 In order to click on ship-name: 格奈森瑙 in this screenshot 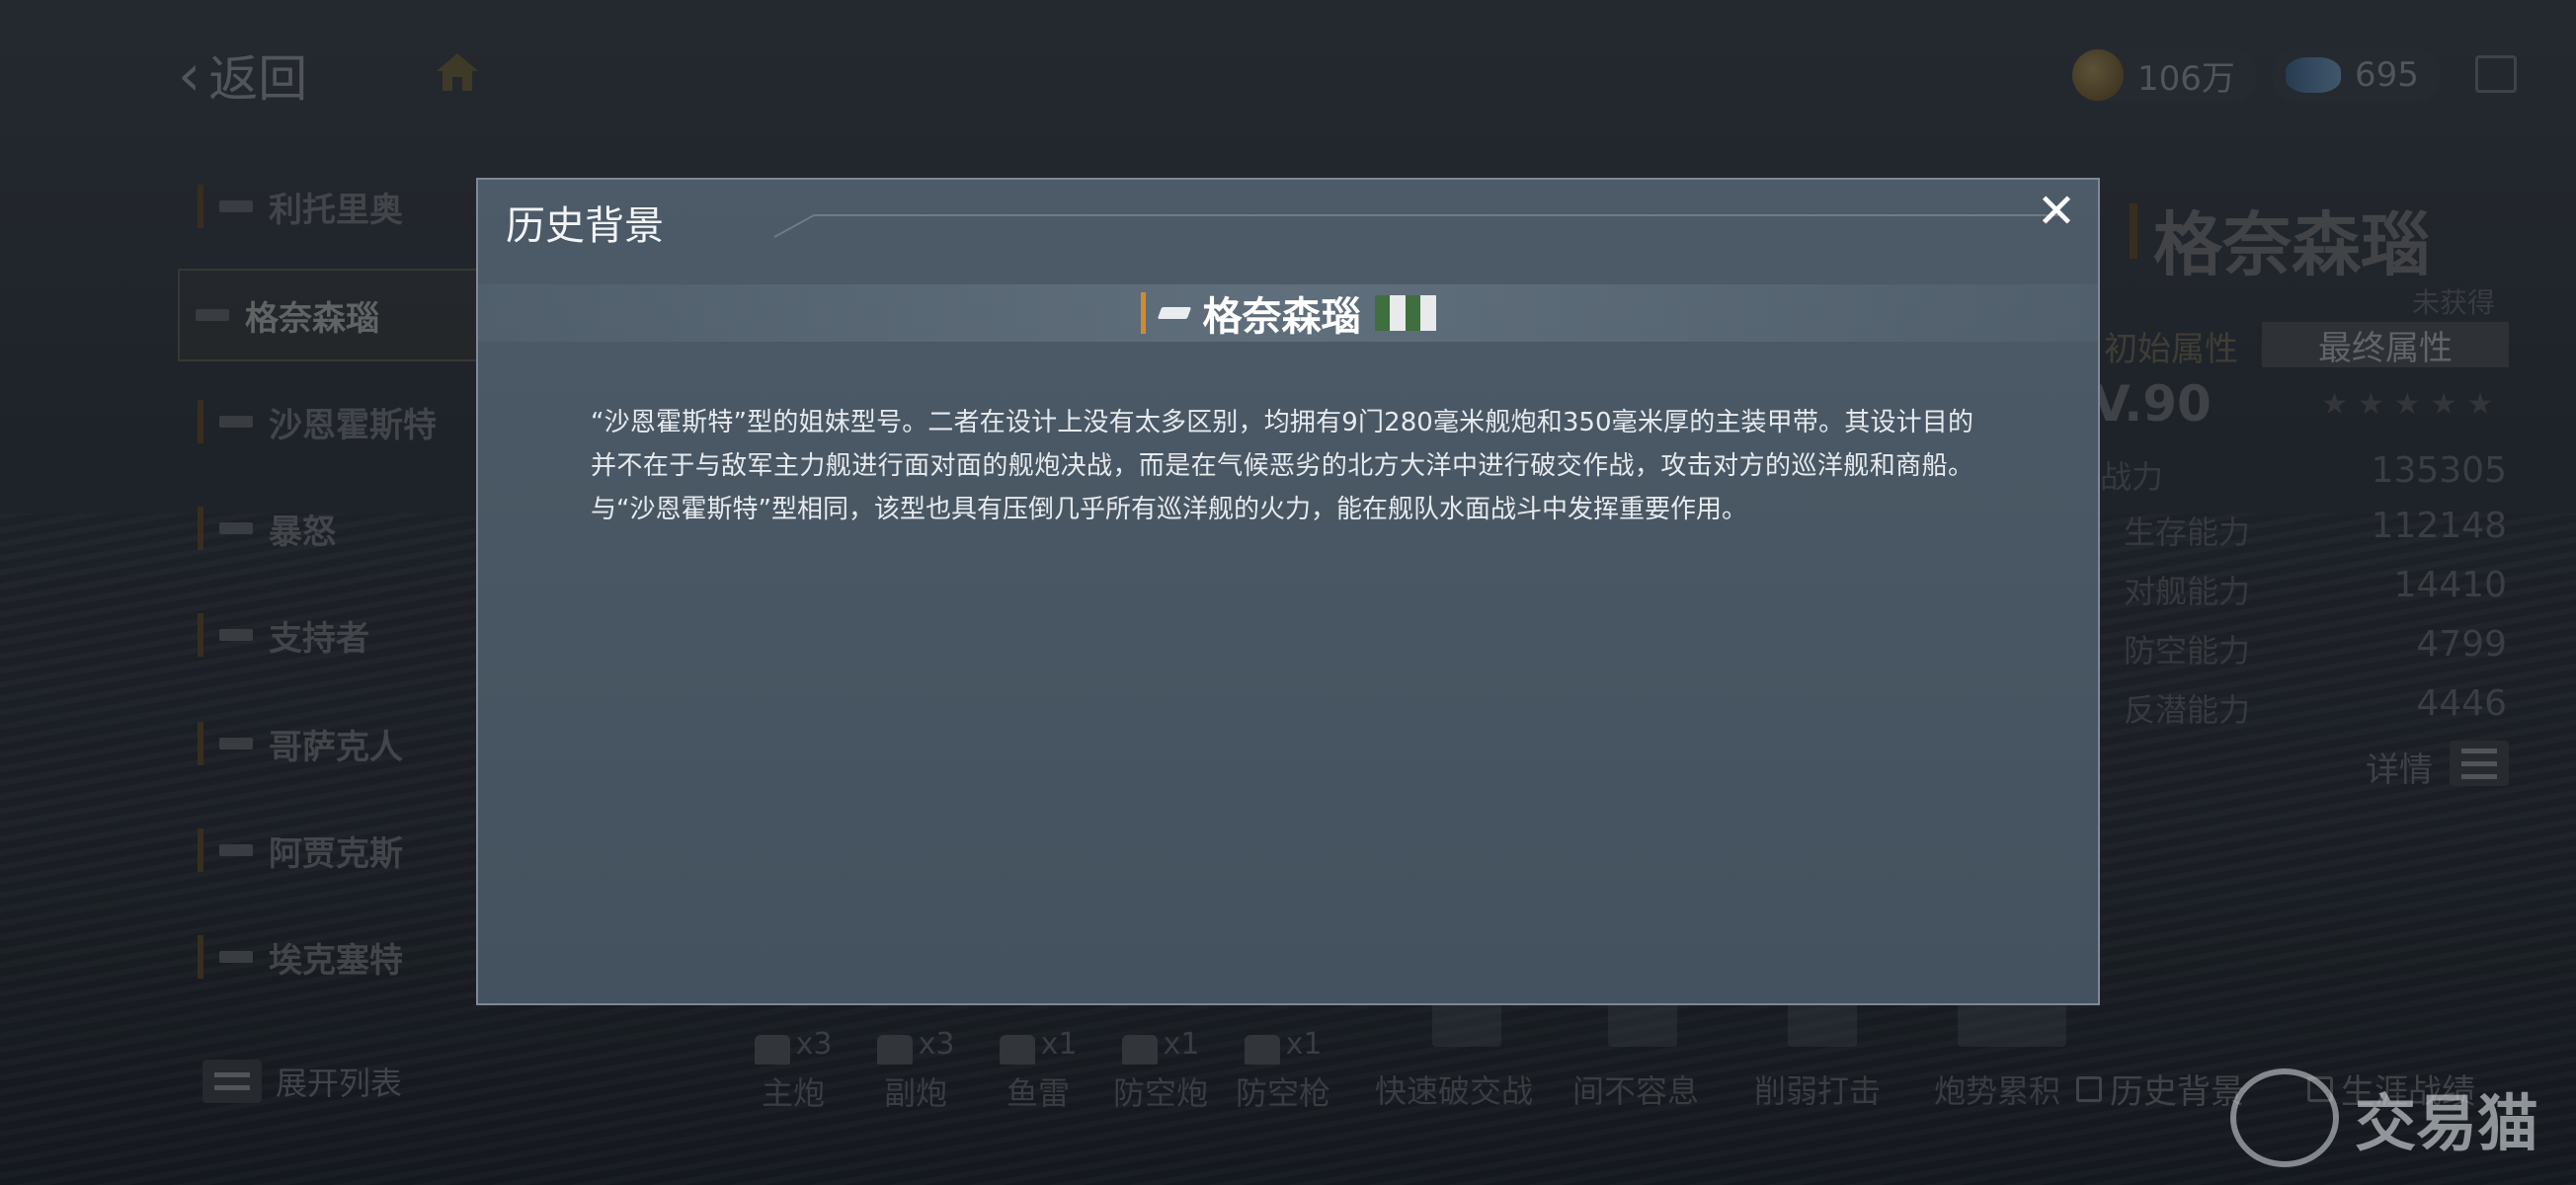, I will do `click(1281, 317)`.